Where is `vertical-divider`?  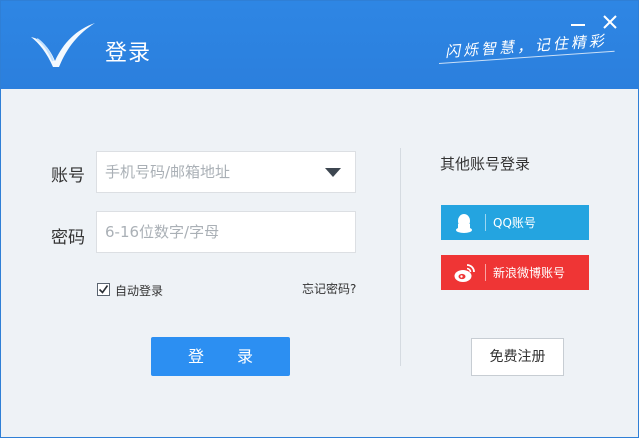
vertical-divider is located at coordinates (400, 257).